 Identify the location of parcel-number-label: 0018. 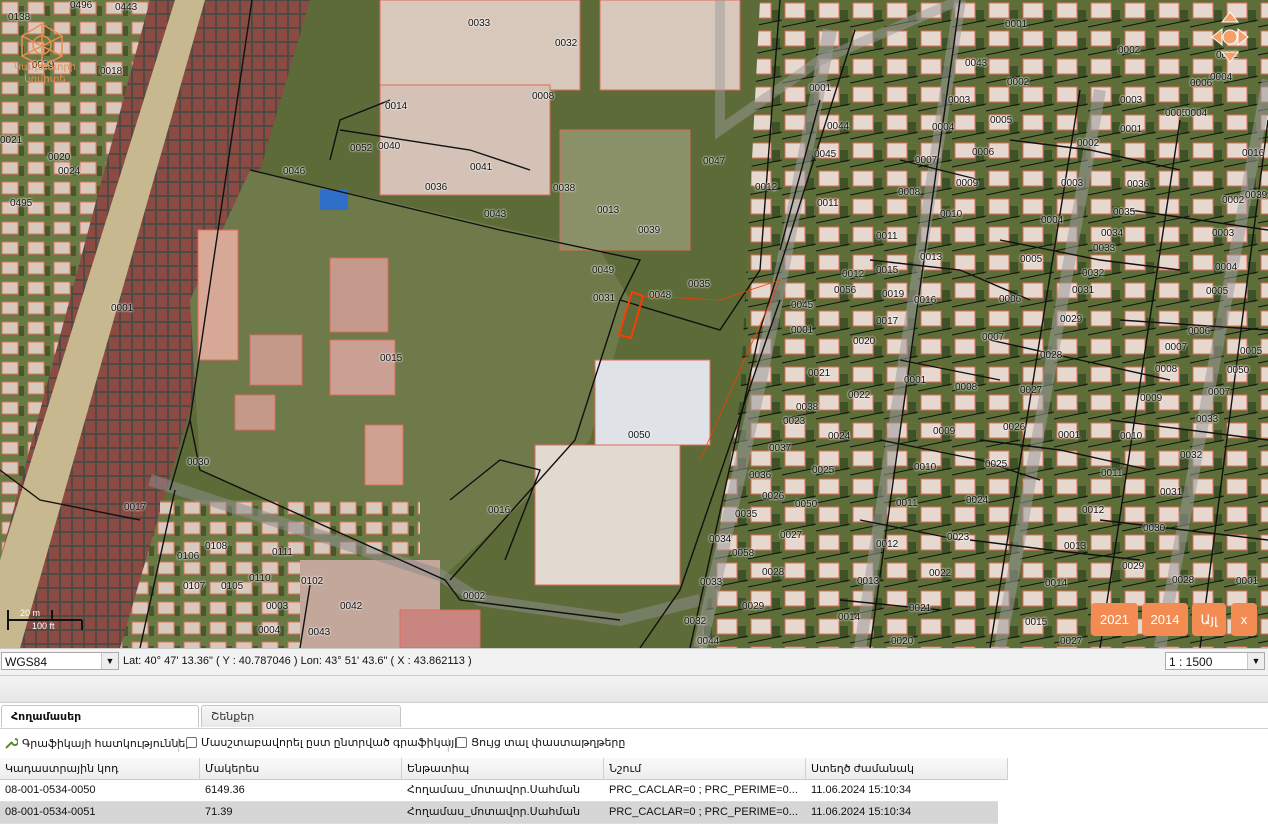
(111, 71).